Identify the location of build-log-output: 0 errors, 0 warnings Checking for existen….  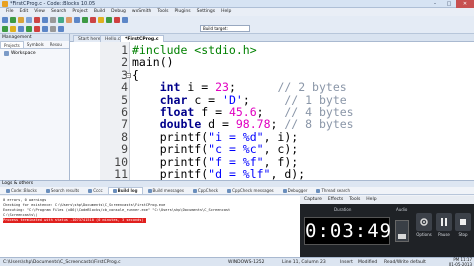
(150, 227).